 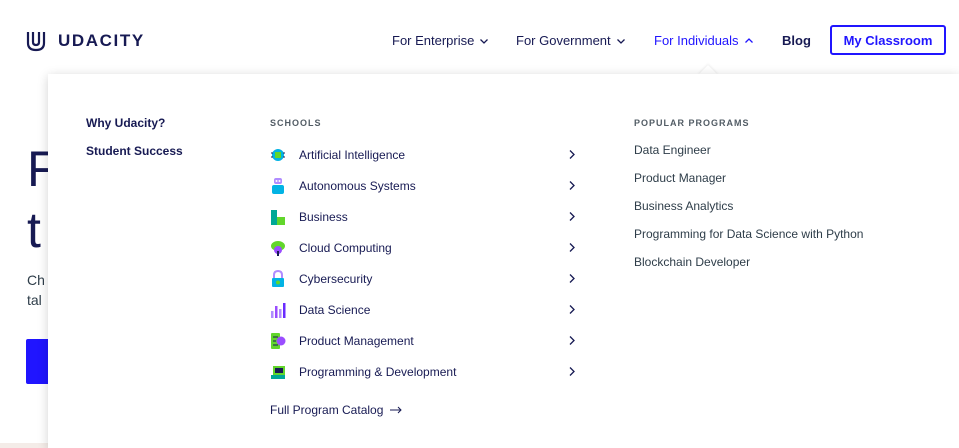 I want to click on popular-programs-heading: POPULAR PROGRAMS, so click(x=692, y=123).